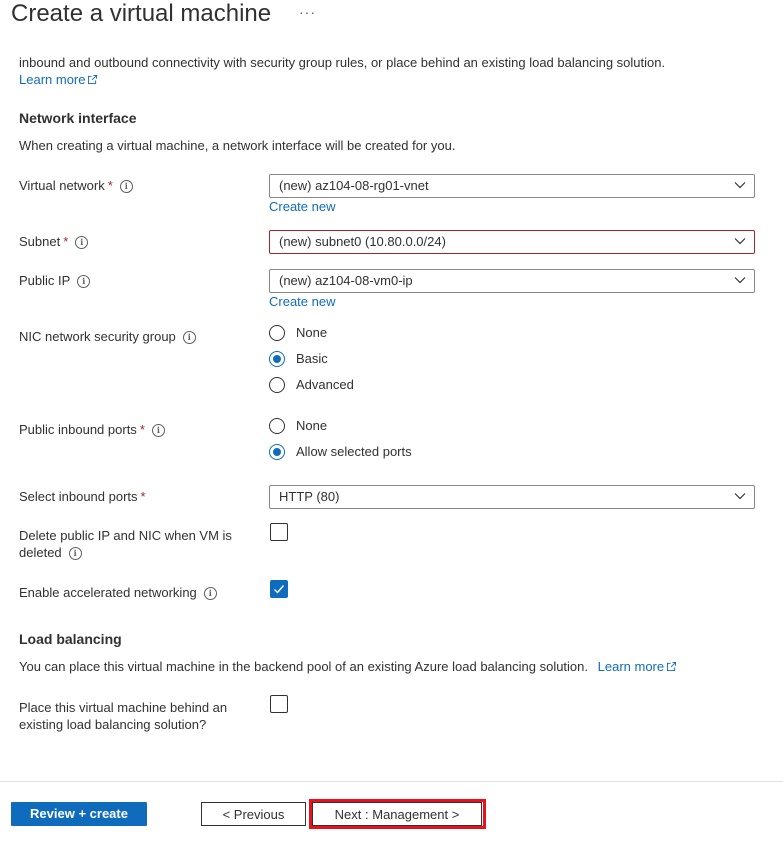 The width and height of the screenshot is (783, 851). Describe the element at coordinates (302, 206) in the screenshot. I see `create-new-vnet-link: Create new` at that location.